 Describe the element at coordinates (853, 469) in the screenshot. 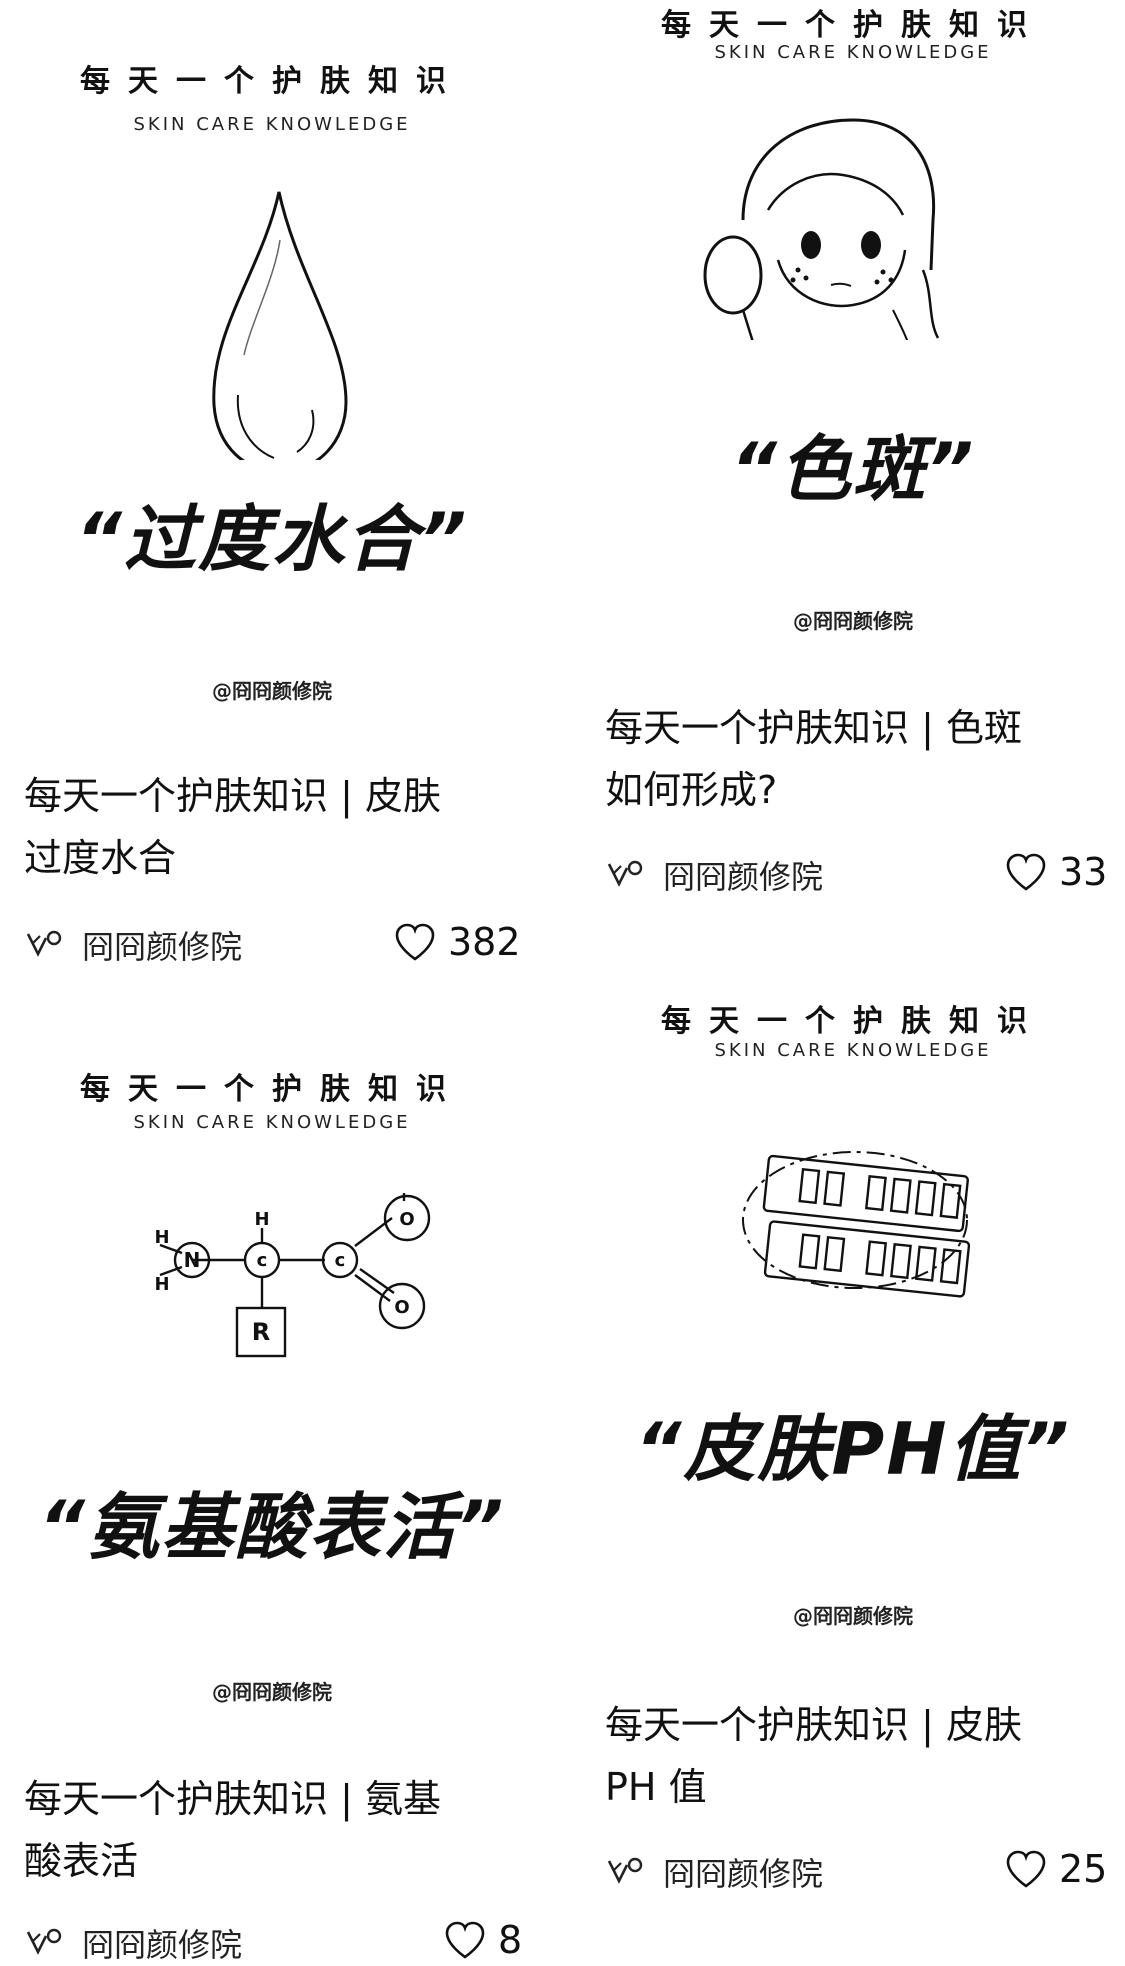

I see `cover-quote: “色斑”` at that location.